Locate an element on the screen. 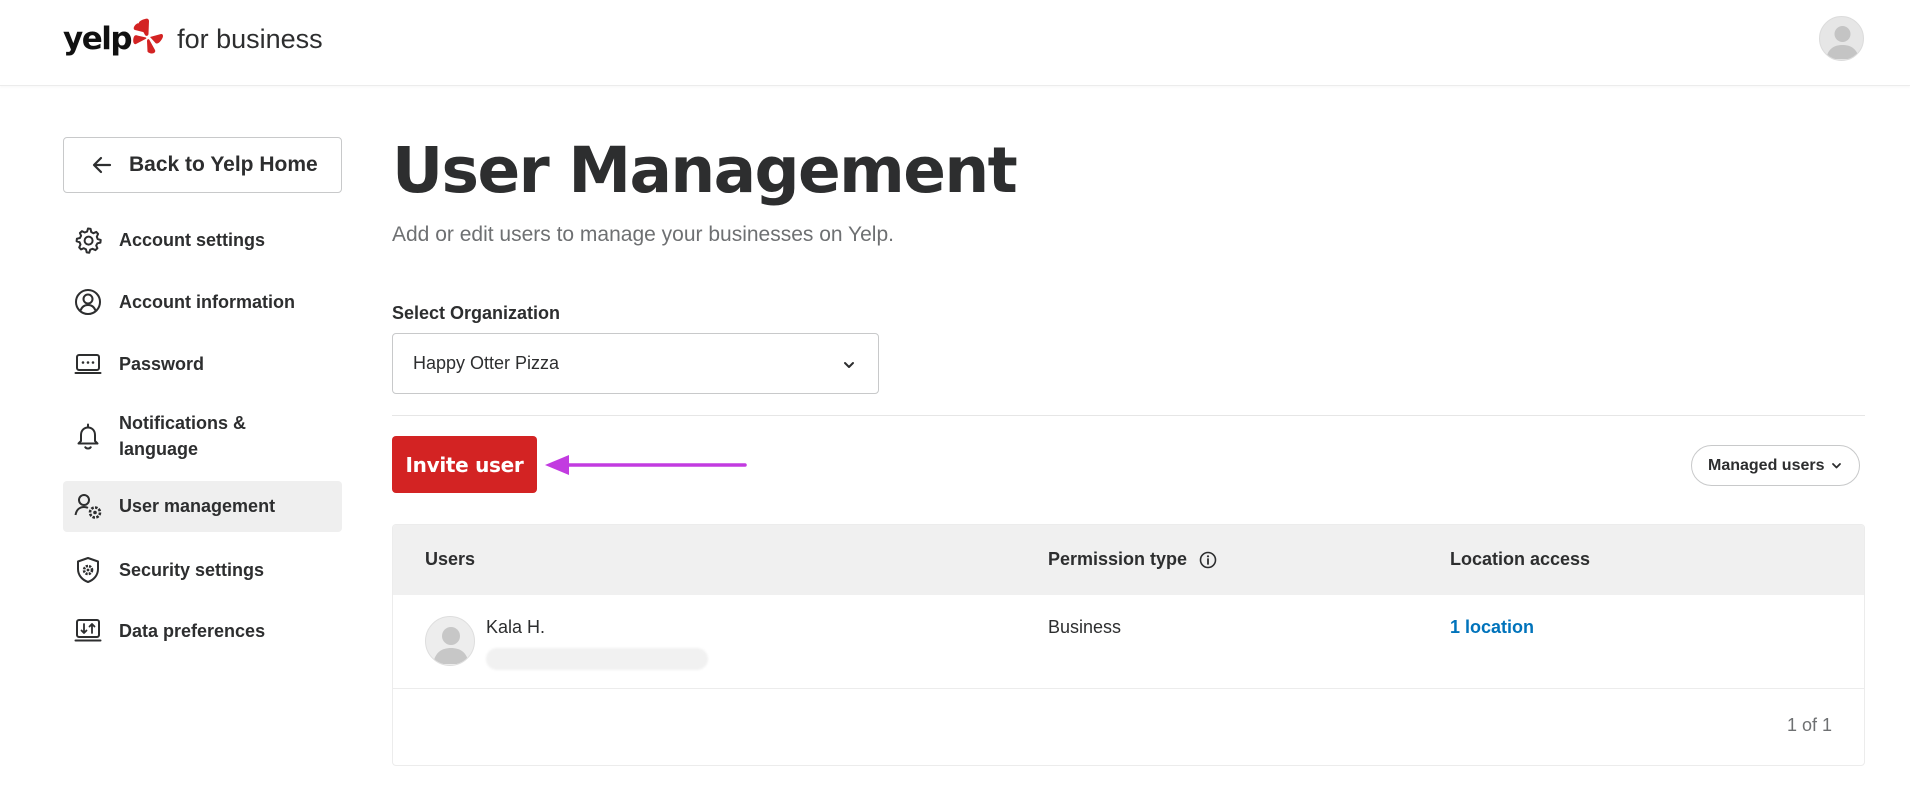 The width and height of the screenshot is (1910, 787). sidebar-item-user-management: User management is located at coordinates (202, 506).